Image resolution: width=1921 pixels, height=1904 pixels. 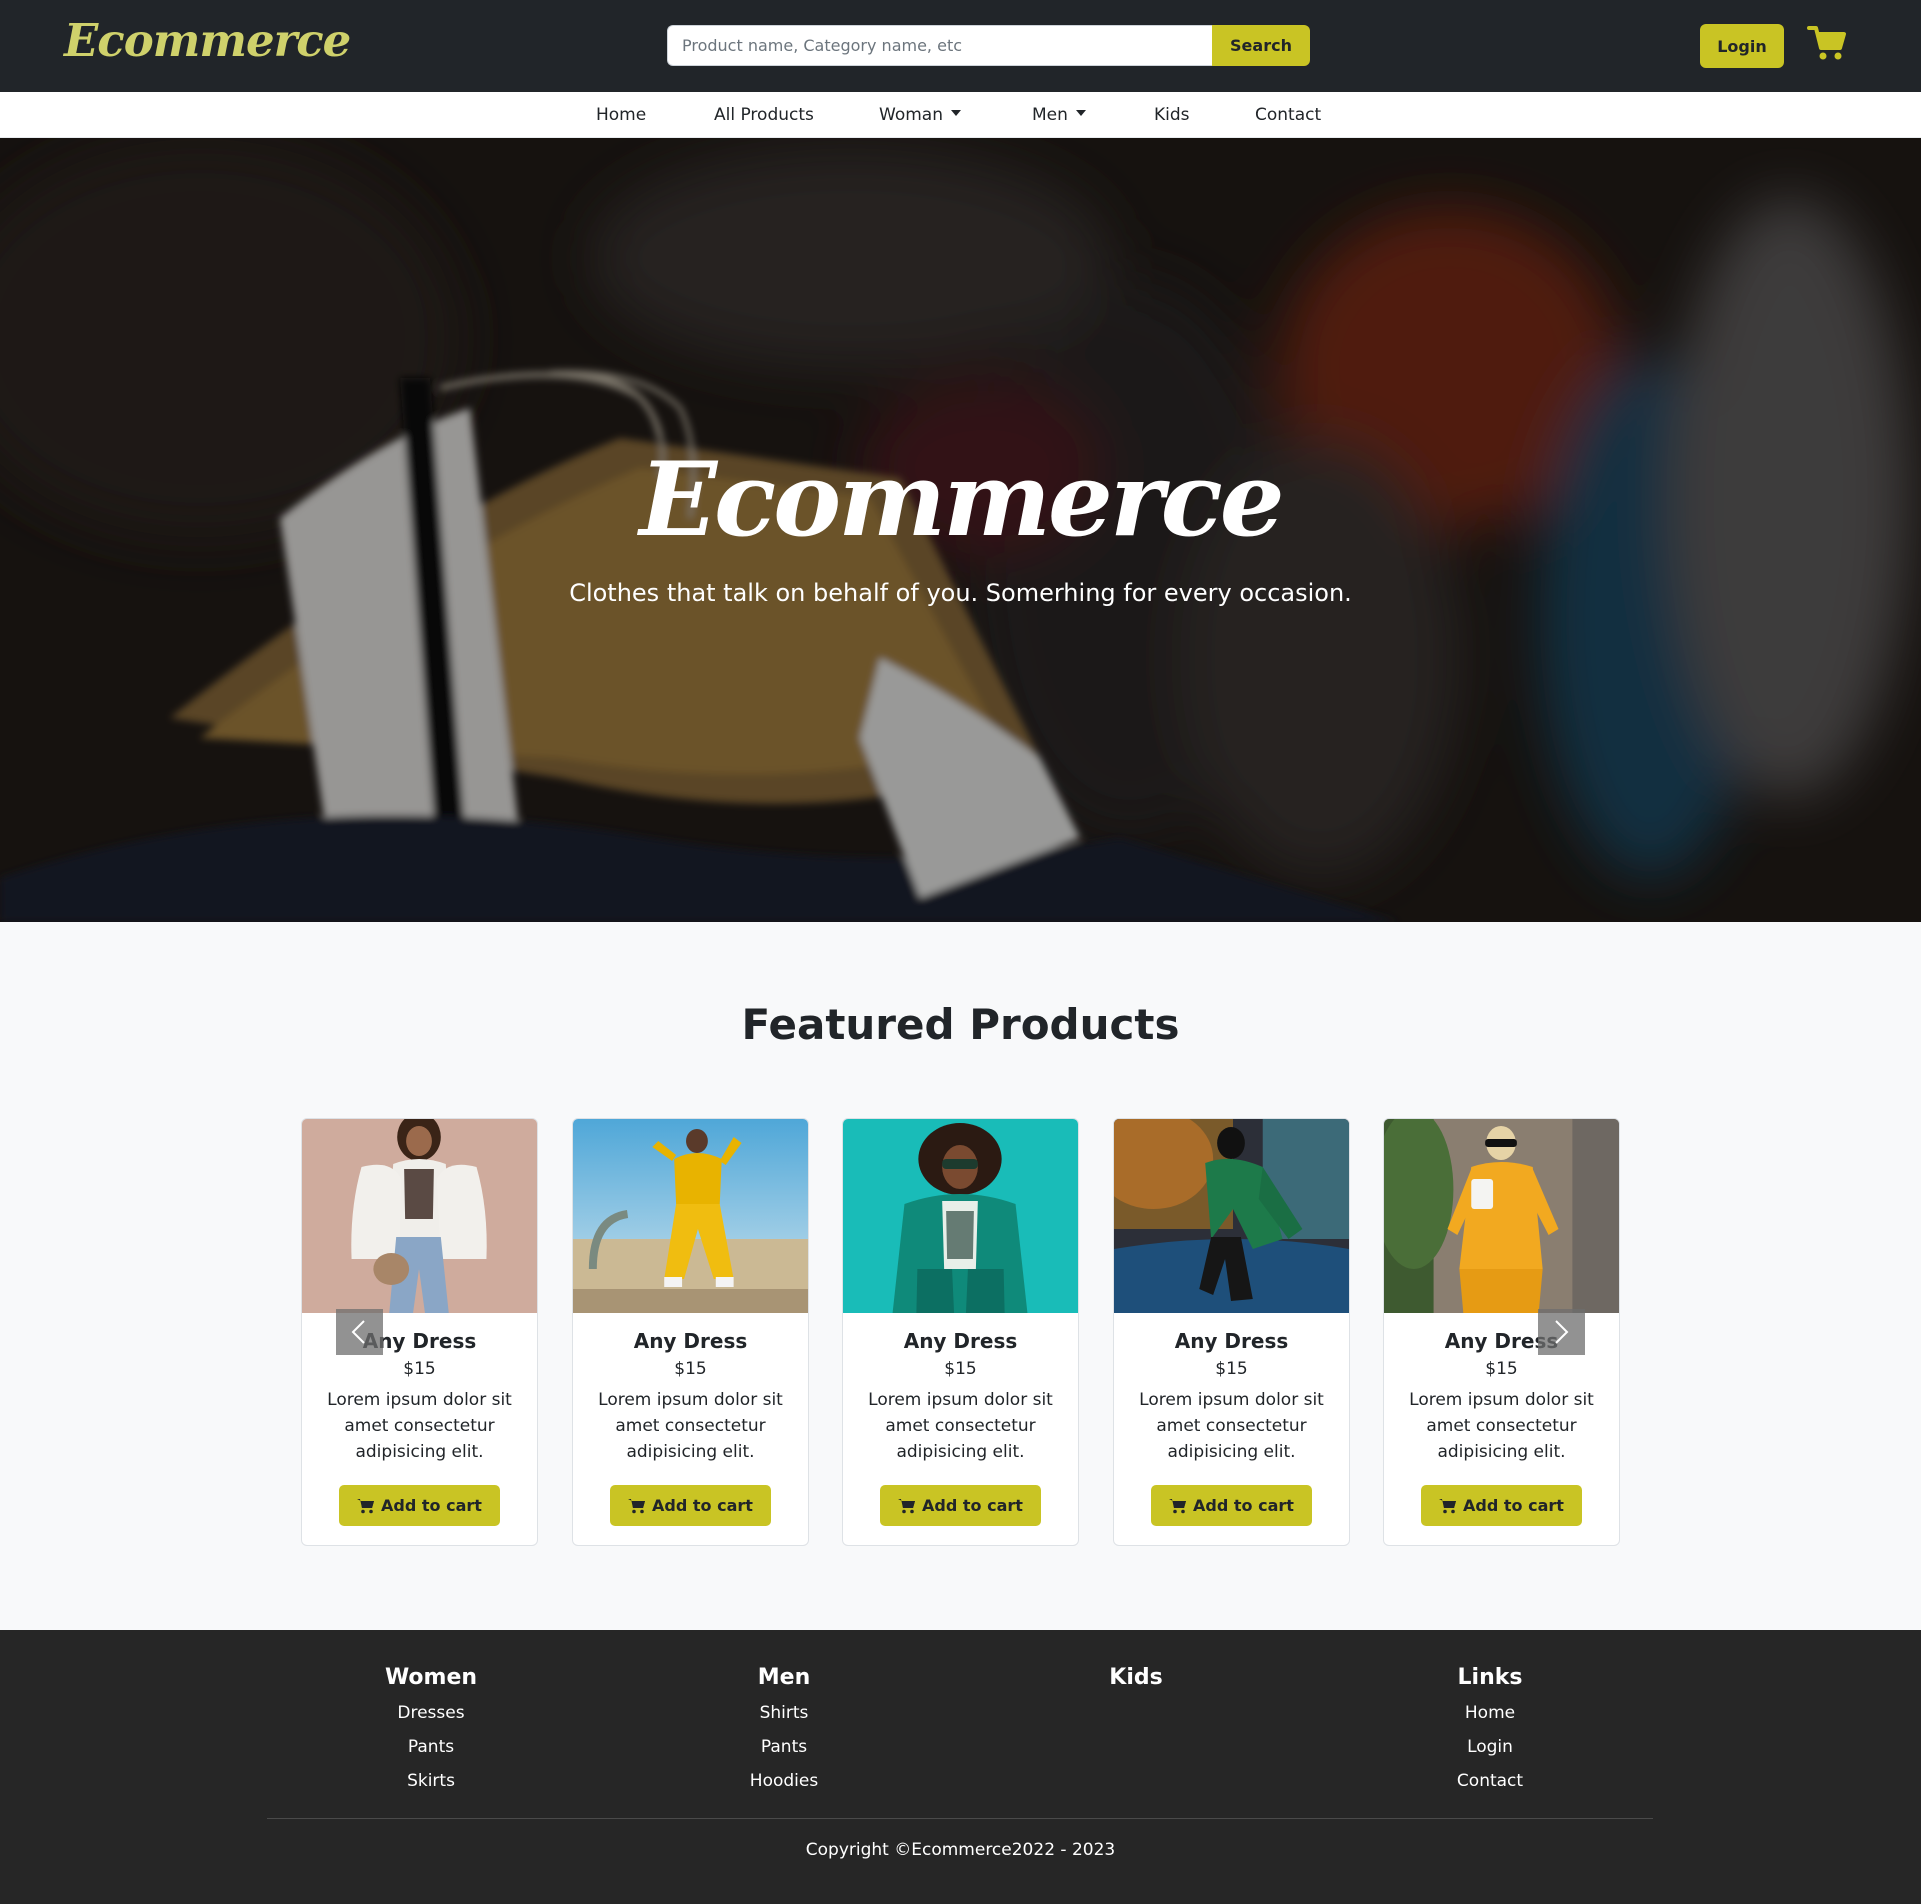 I want to click on carousel-prev-button, so click(x=359, y=1332).